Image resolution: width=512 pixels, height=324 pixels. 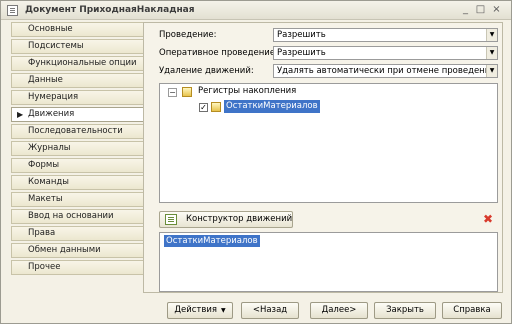 What do you see at coordinates (206, 71) in the screenshot?
I see `delete-movements-label: Удаление движений:` at bounding box center [206, 71].